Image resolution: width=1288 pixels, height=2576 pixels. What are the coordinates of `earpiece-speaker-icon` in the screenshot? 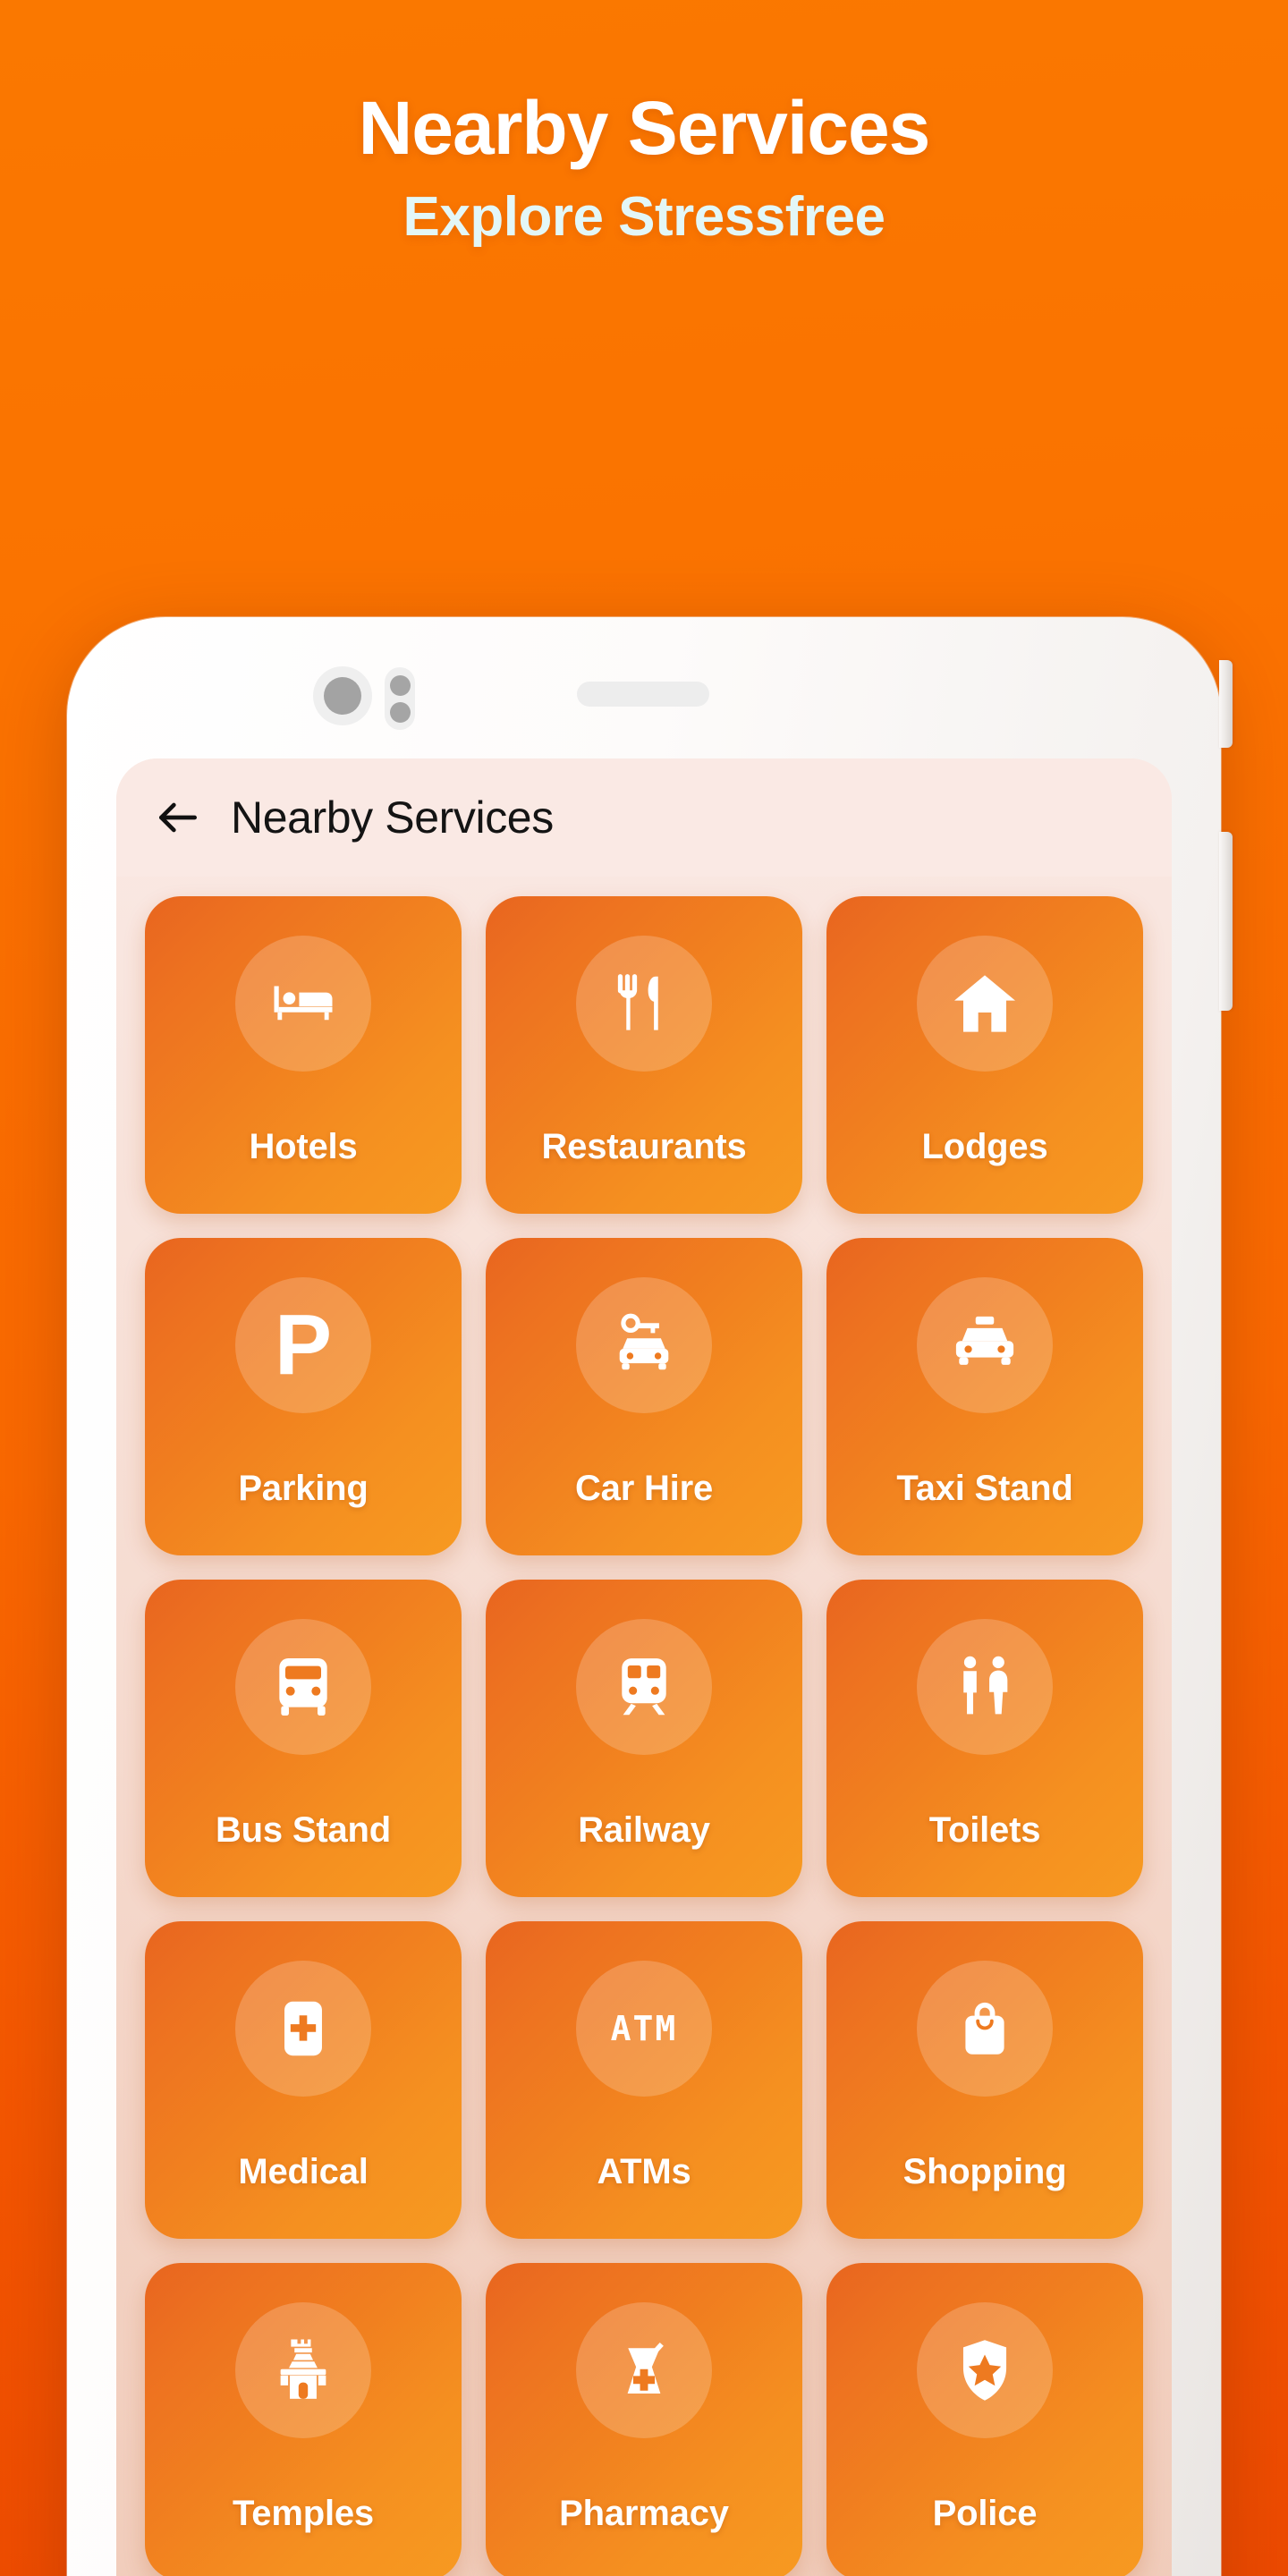 It's located at (643, 694).